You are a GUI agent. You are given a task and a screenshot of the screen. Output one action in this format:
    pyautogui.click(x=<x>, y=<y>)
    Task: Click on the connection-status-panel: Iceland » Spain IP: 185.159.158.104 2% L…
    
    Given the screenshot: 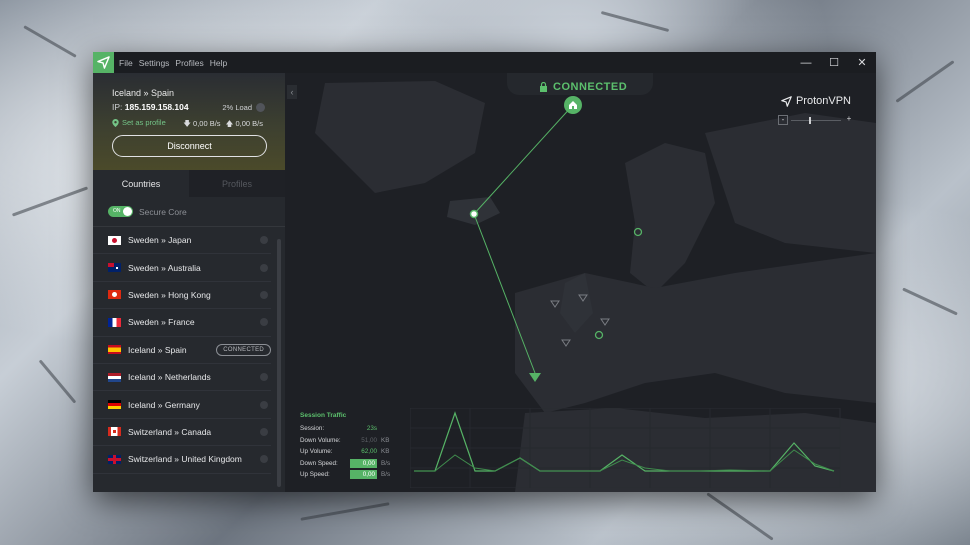 What is the action you would take?
    pyautogui.click(x=189, y=121)
    